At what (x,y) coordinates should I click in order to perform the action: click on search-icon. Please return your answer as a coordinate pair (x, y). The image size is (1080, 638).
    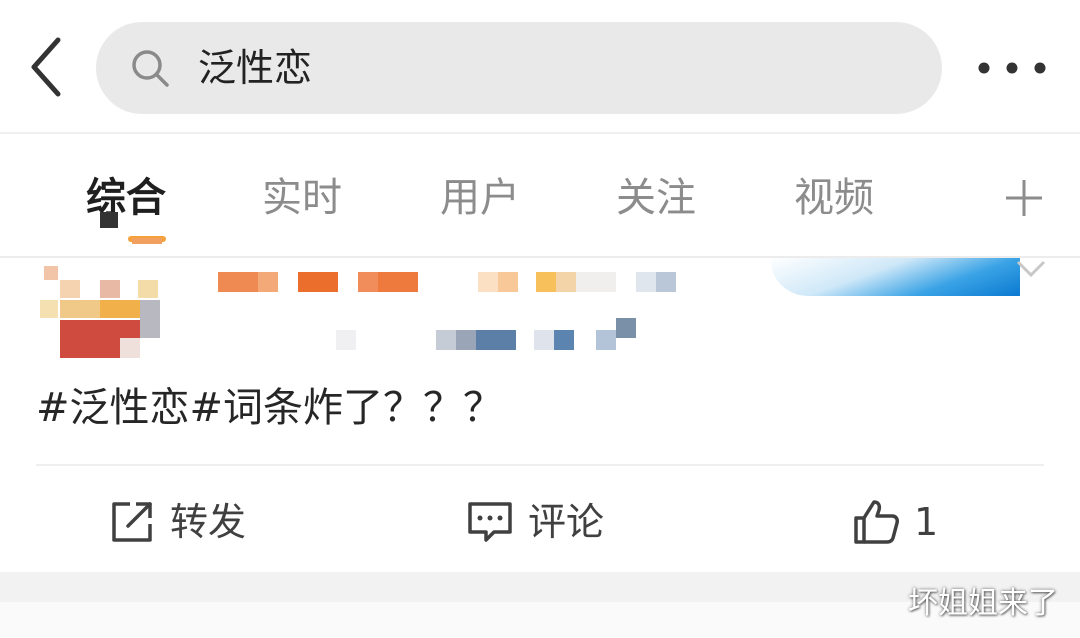
    Looking at the image, I should click on (150, 68).